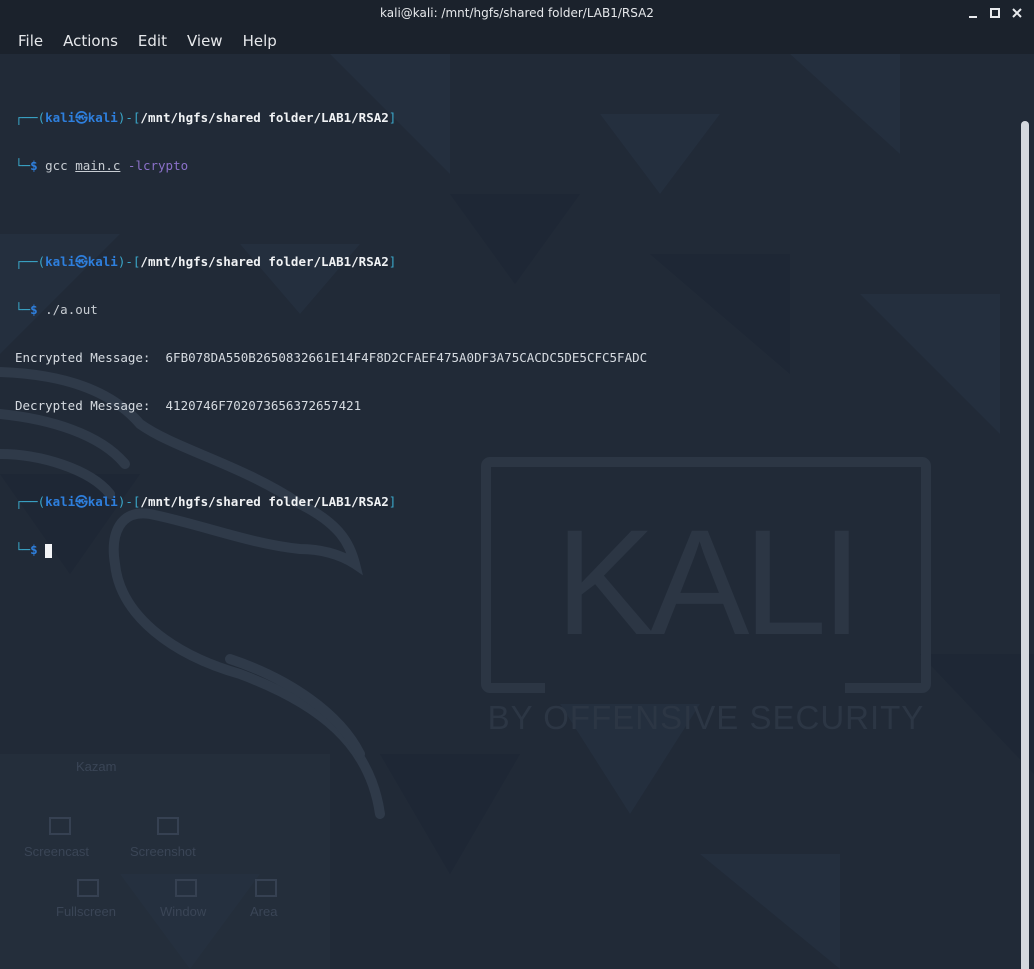  What do you see at coordinates (56, 851) in the screenshot?
I see `ghost-label-screencast: Screencast` at bounding box center [56, 851].